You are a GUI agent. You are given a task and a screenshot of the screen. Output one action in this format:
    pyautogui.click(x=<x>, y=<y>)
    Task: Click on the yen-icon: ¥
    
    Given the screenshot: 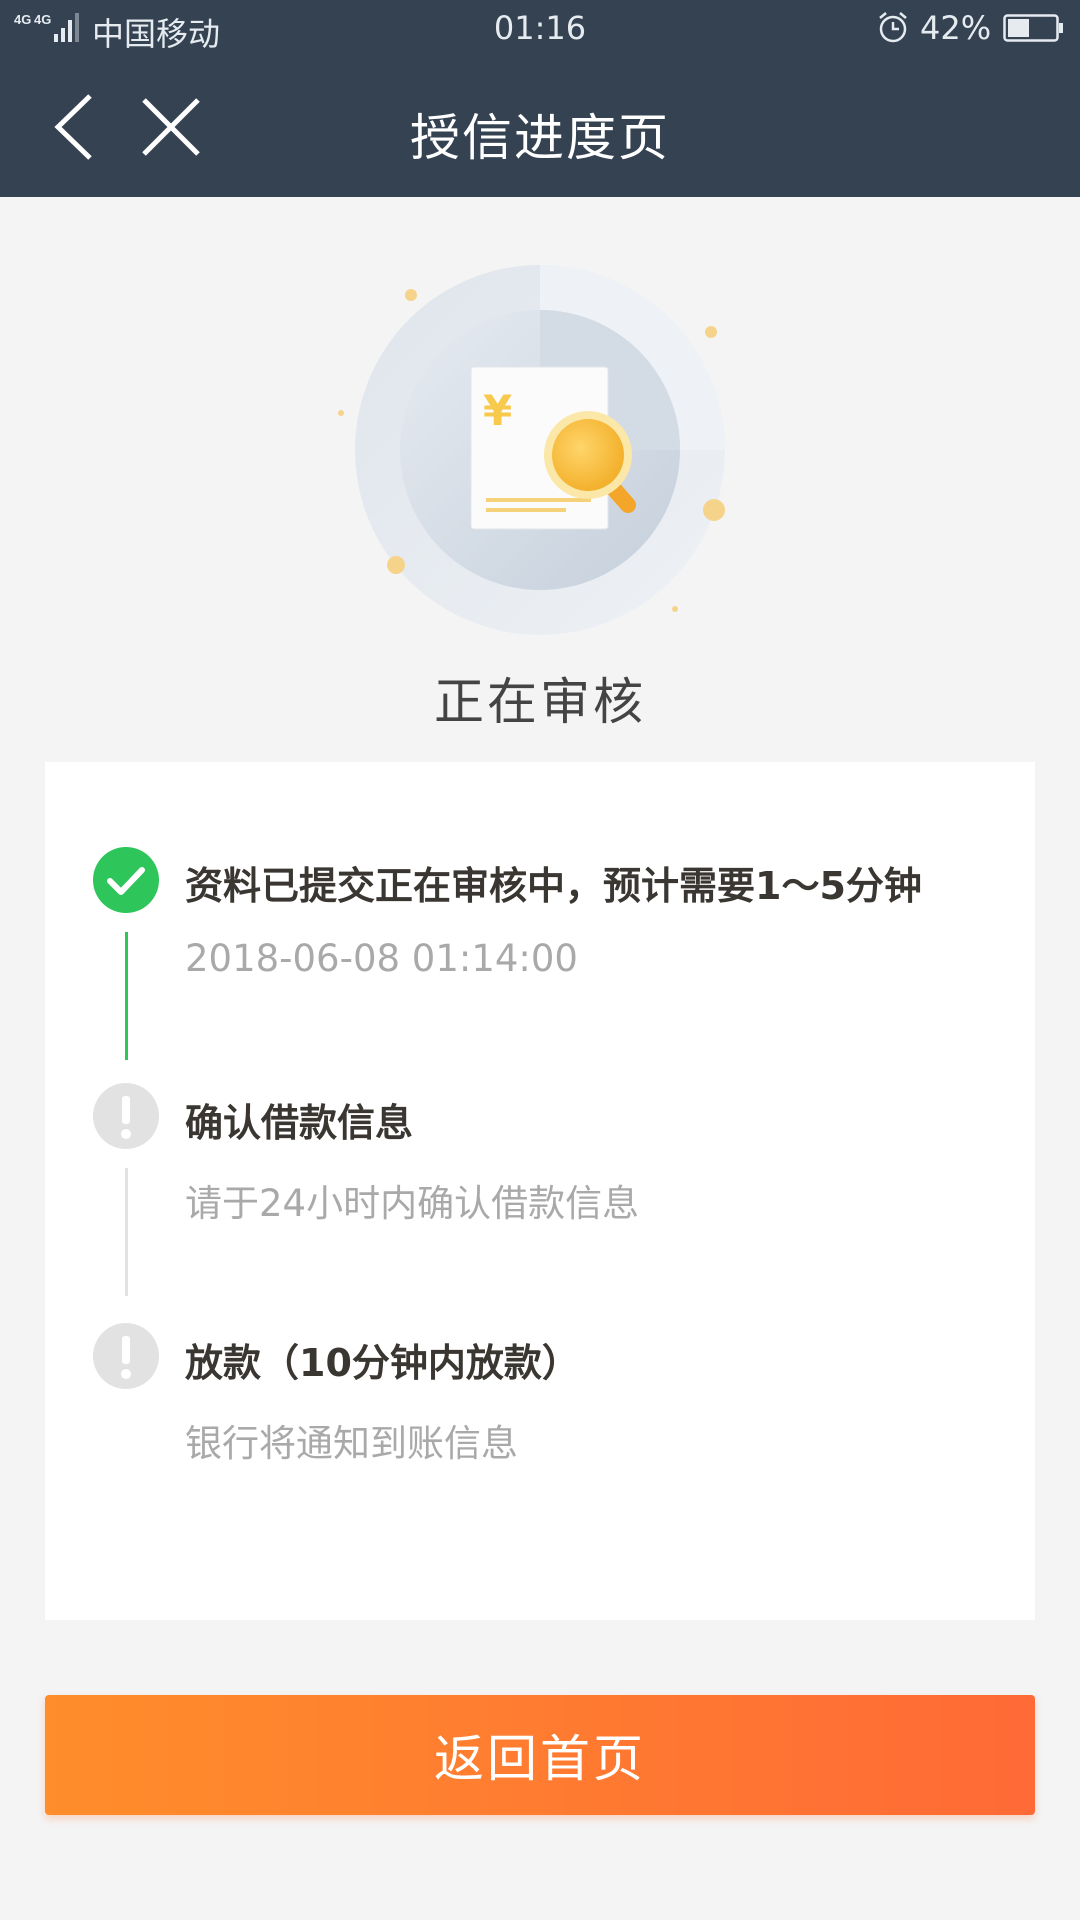 What is the action you would take?
    pyautogui.click(x=497, y=410)
    